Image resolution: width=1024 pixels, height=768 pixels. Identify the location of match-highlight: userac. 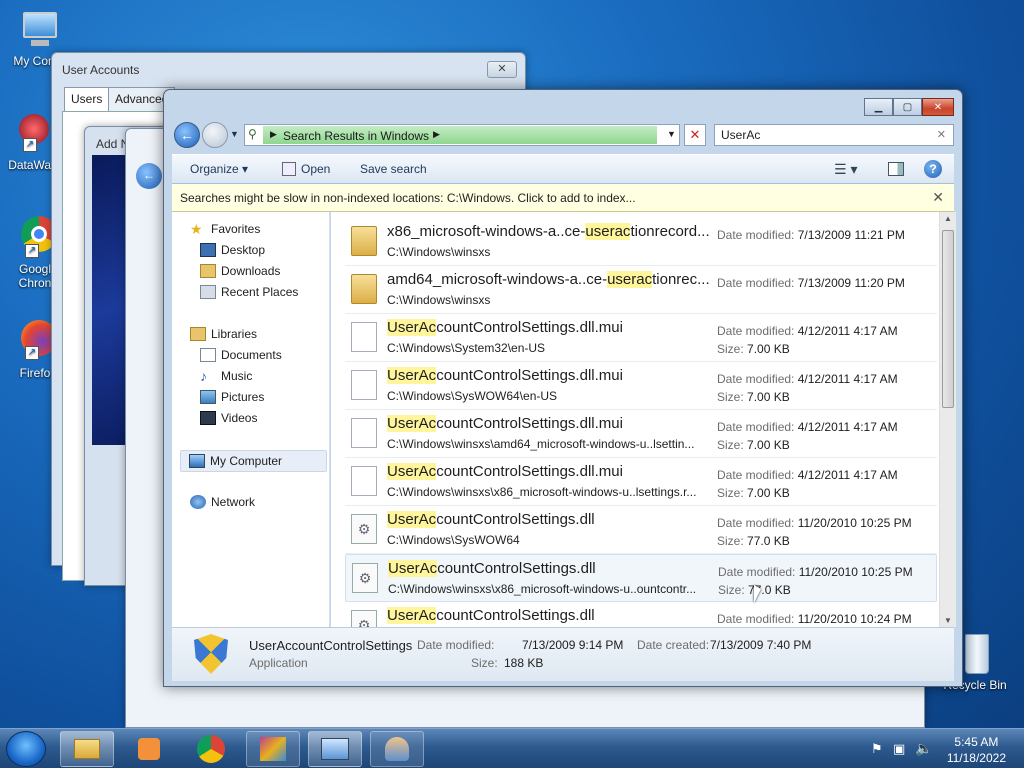
(608, 231).